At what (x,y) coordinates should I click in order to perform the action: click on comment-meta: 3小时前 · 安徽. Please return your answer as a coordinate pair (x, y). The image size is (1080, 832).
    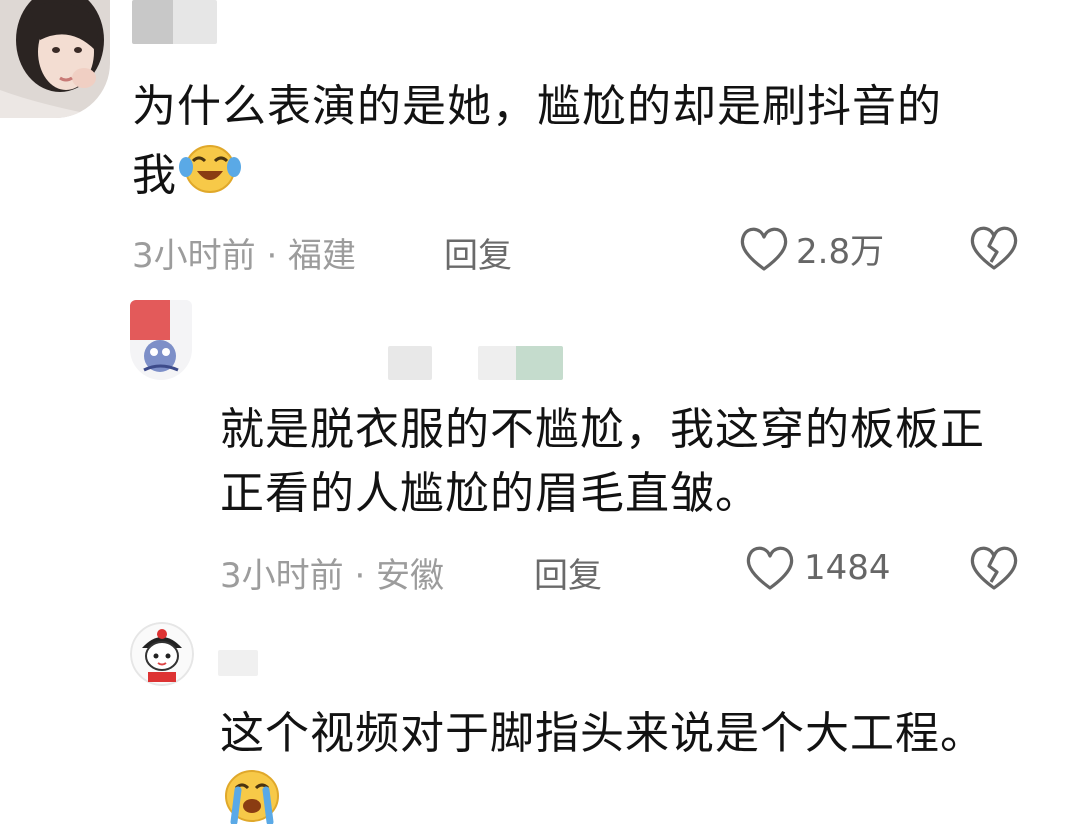
    Looking at the image, I should click on (332, 576).